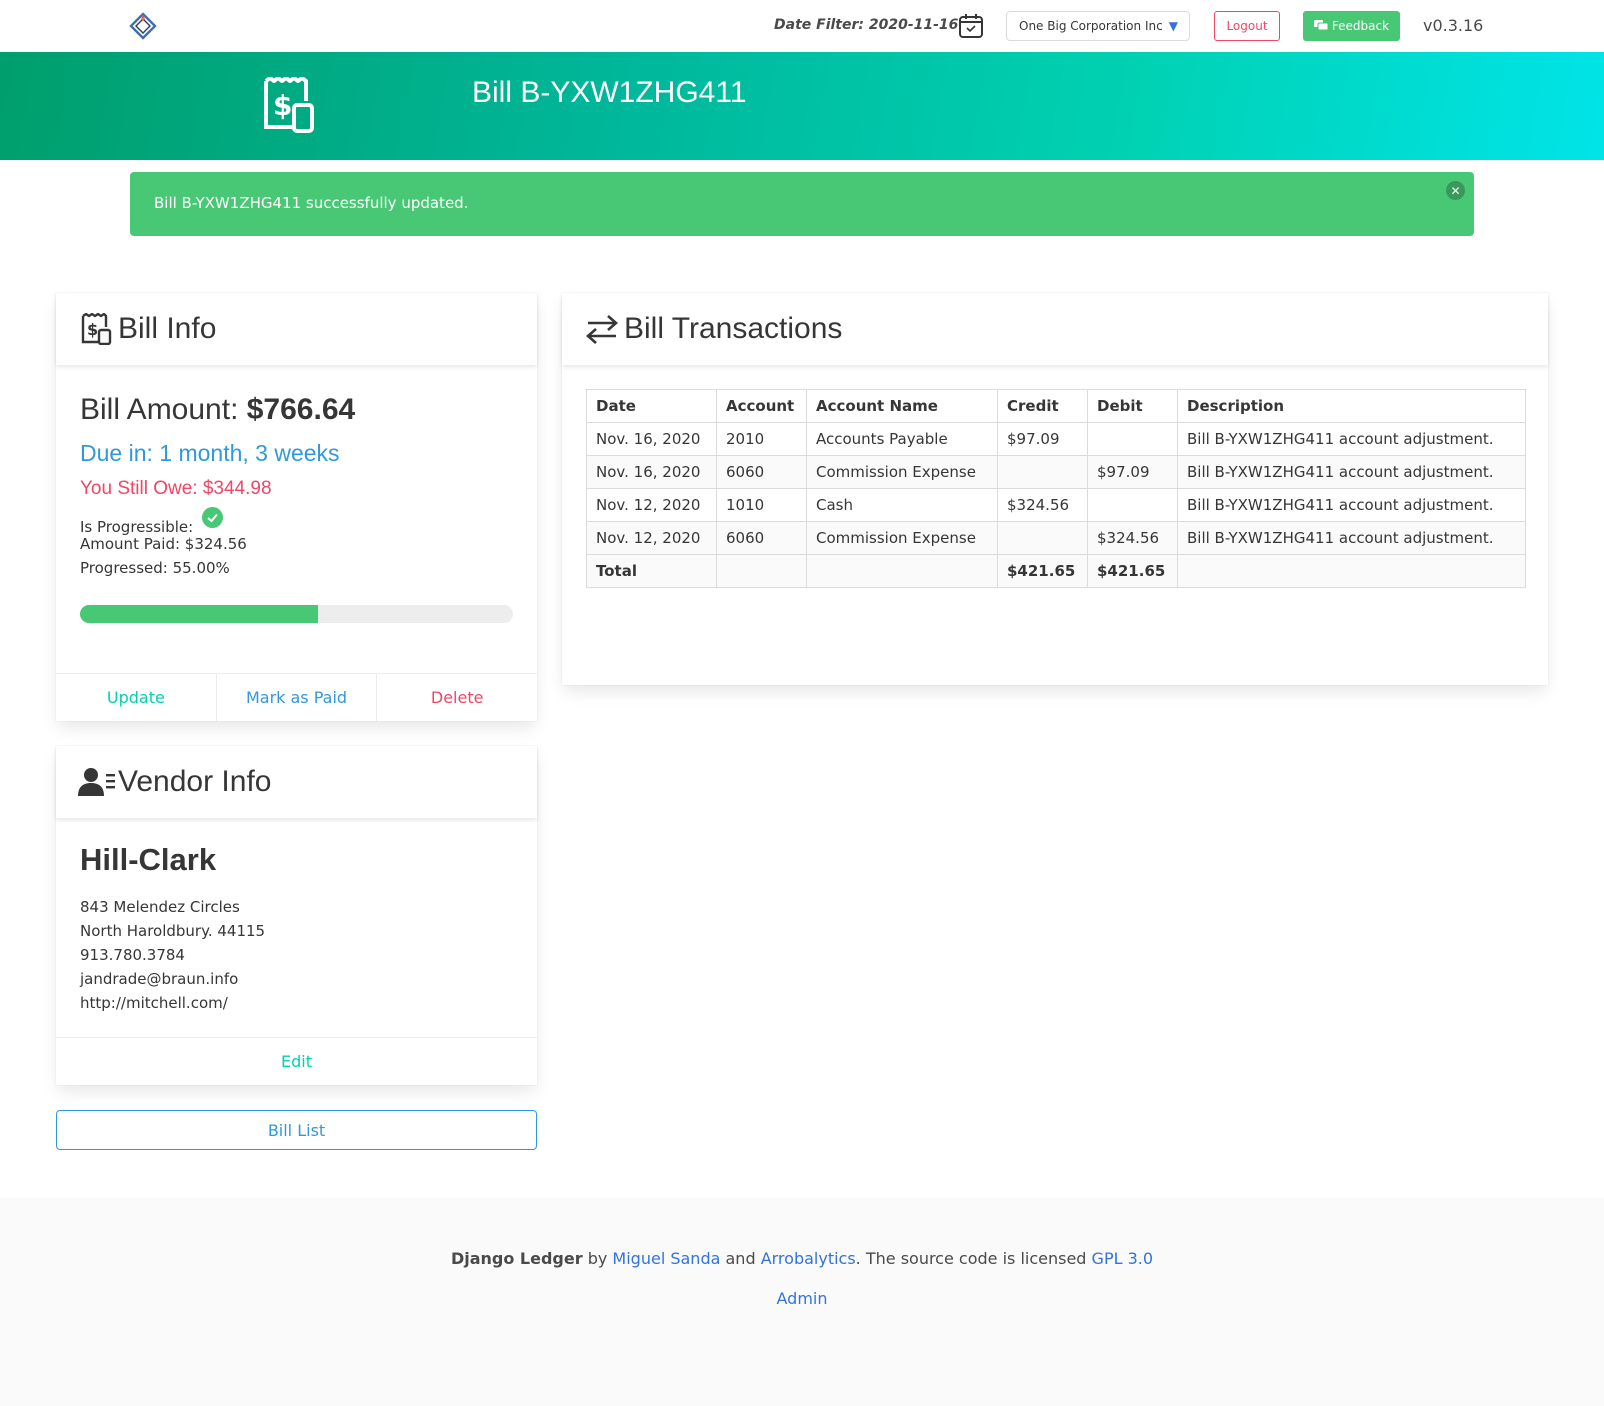 The image size is (1604, 1406). What do you see at coordinates (136, 697) in the screenshot?
I see `update-button: Update` at bounding box center [136, 697].